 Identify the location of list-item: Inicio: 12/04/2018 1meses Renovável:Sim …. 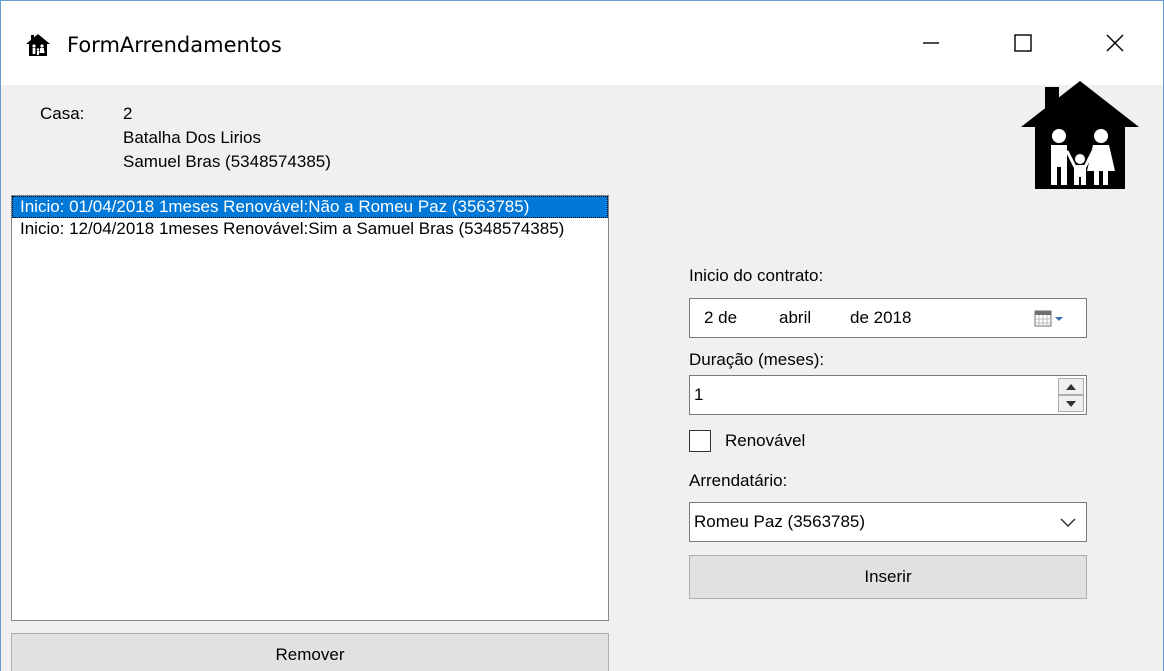
(310, 229).